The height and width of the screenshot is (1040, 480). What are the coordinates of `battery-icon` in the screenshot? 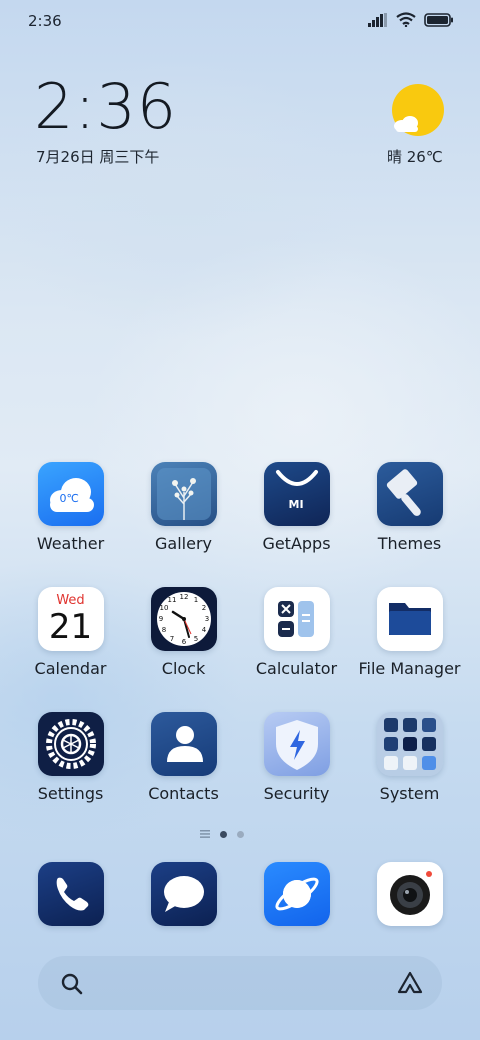 It's located at (438, 19).